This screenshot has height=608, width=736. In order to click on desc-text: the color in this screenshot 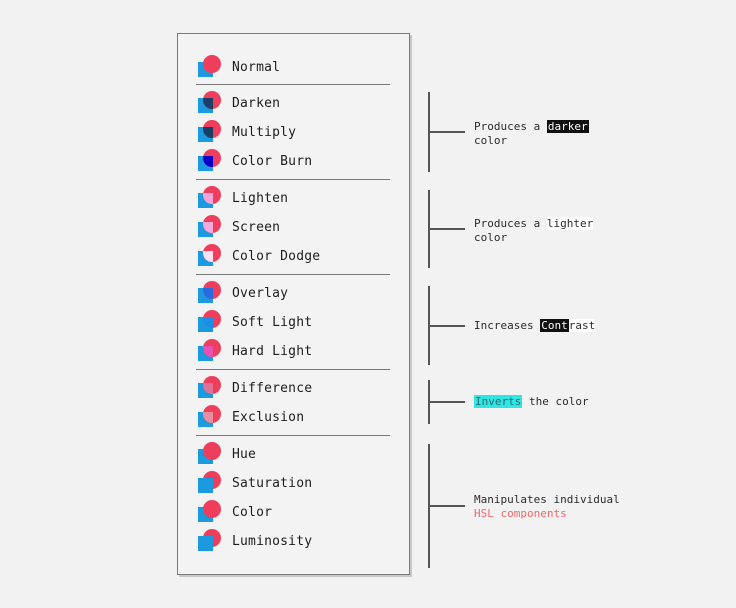, I will do `click(555, 401)`.